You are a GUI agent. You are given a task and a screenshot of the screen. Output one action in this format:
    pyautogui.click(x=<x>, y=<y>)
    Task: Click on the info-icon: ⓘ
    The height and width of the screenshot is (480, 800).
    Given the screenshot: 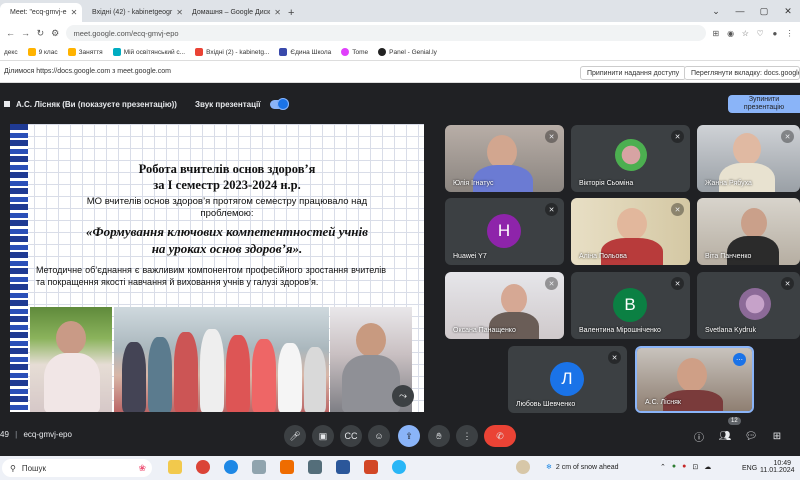 What is the action you would take?
    pyautogui.click(x=699, y=436)
    